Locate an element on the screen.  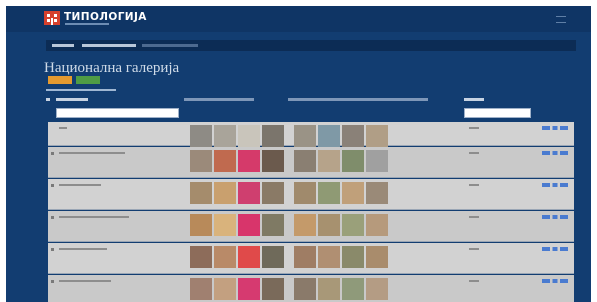
breadcrumb-typology-link is located at coordinates (109, 45).